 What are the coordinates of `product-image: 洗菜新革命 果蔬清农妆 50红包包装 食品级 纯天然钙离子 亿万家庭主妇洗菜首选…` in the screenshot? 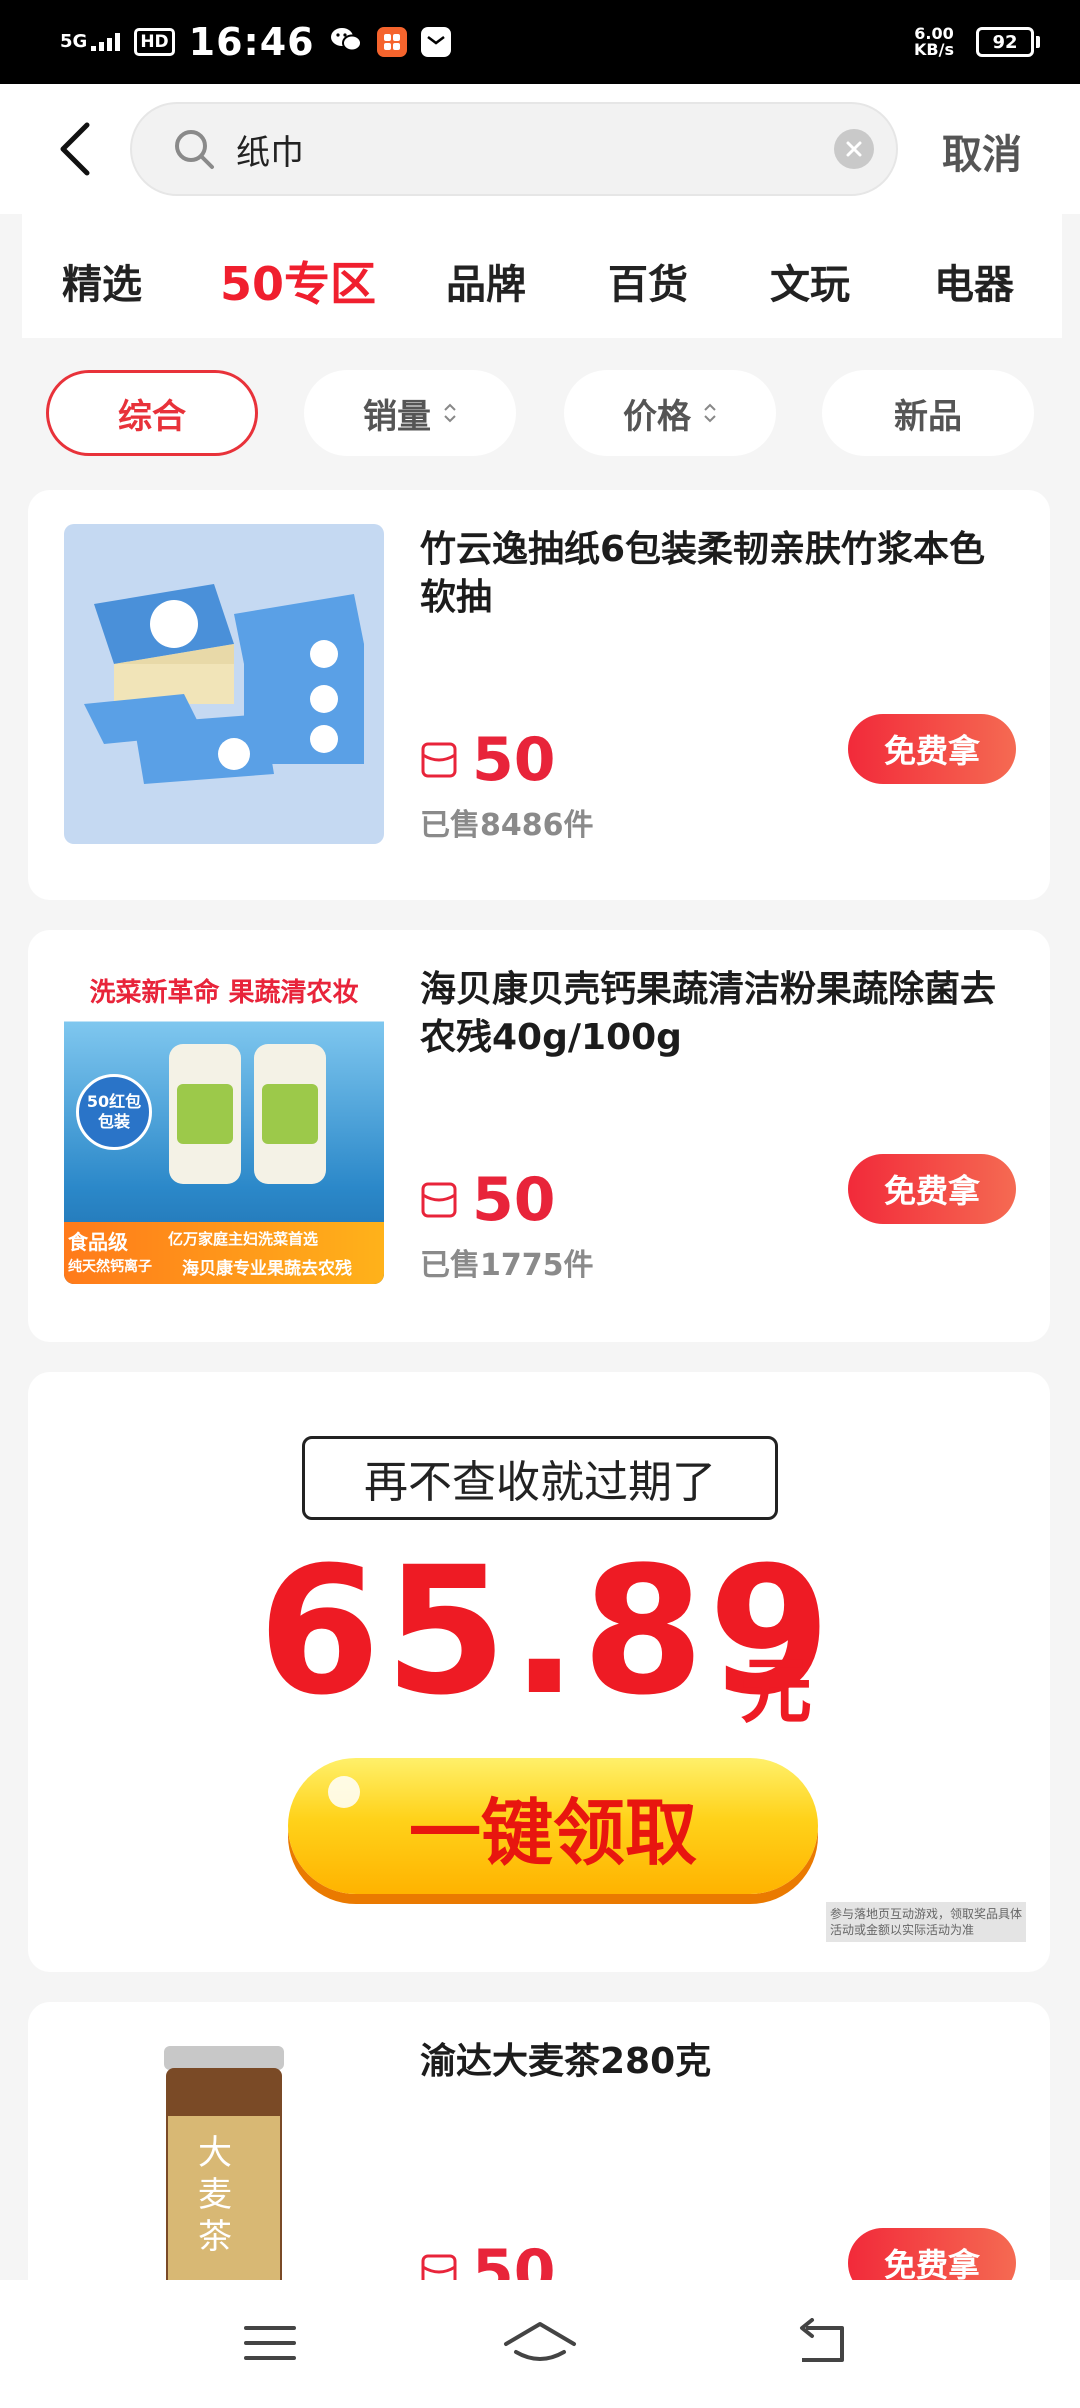 It's located at (224, 1124).